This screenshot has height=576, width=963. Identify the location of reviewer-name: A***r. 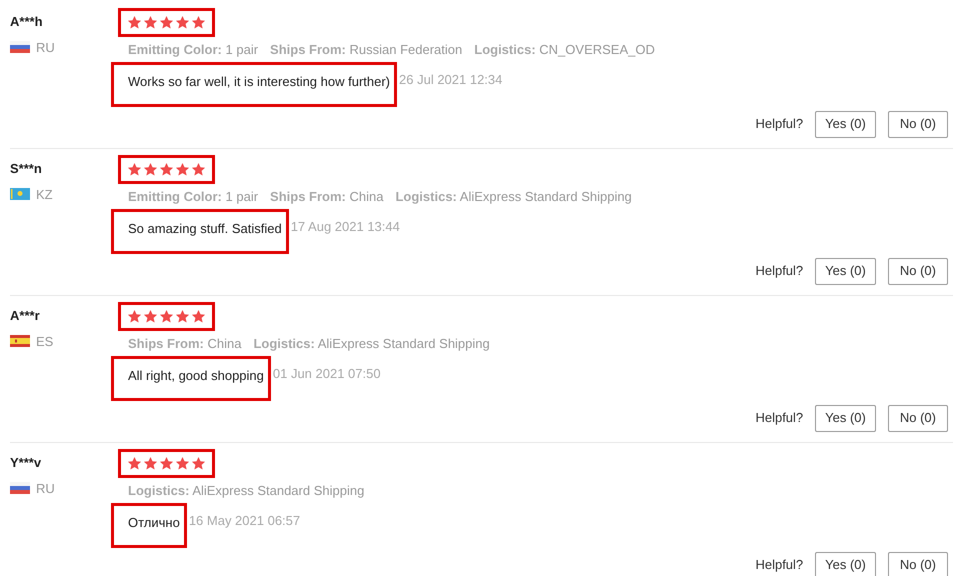
(25, 316).